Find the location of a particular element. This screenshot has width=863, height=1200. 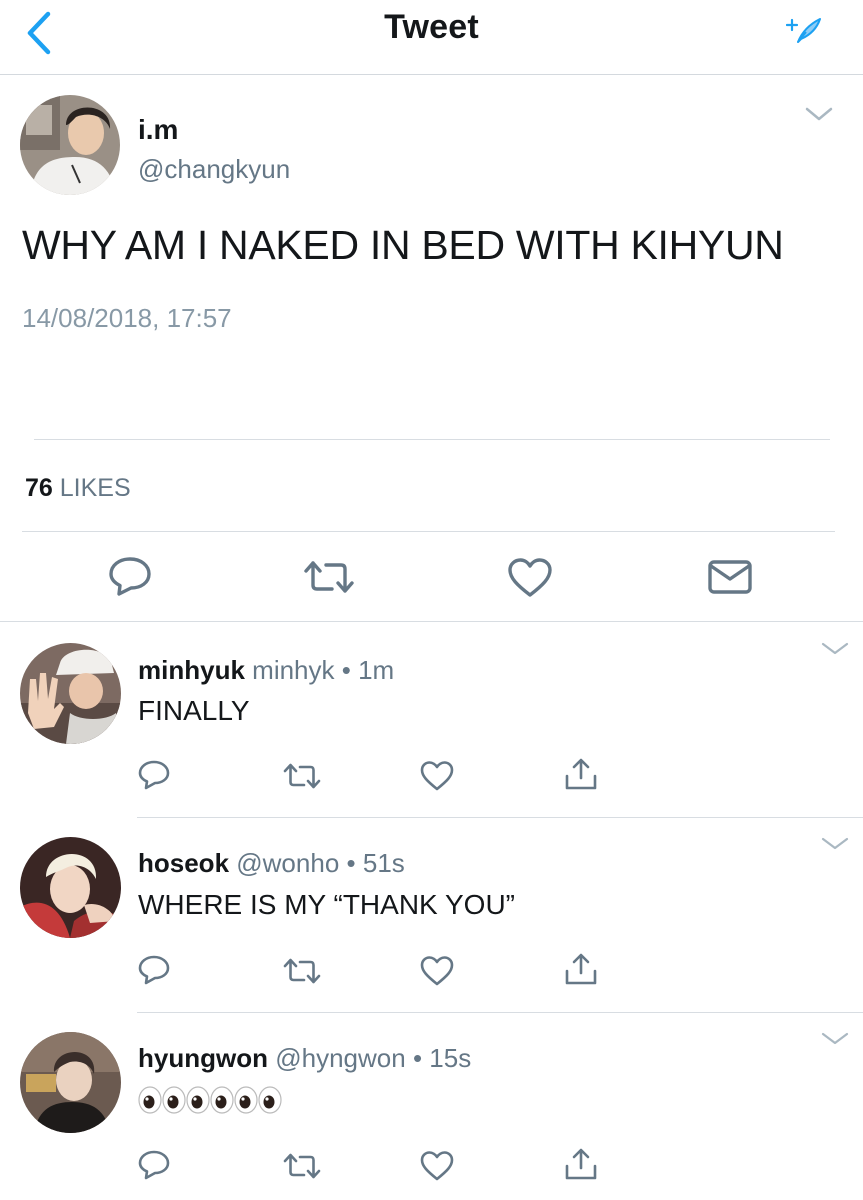

likes-number: 76 is located at coordinates (39, 488).